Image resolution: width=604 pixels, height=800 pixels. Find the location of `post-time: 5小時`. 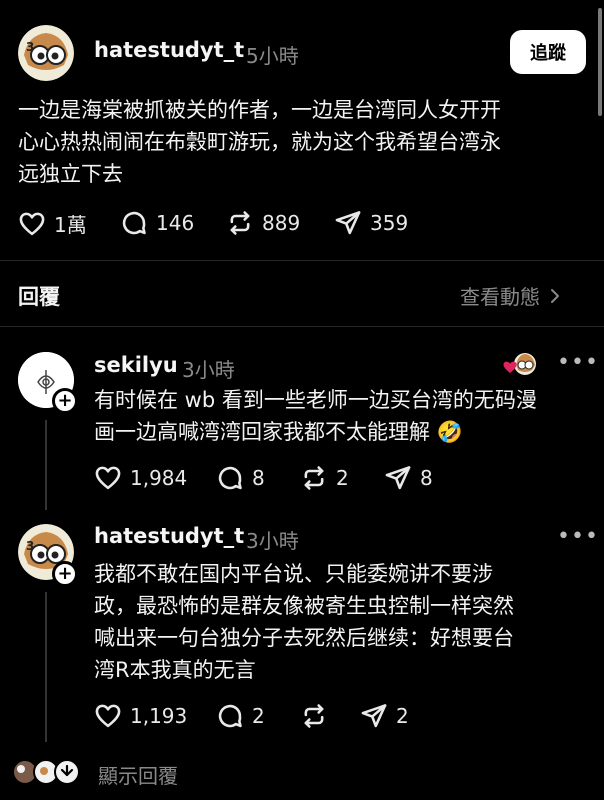

post-time: 5小時 is located at coordinates (272, 56).